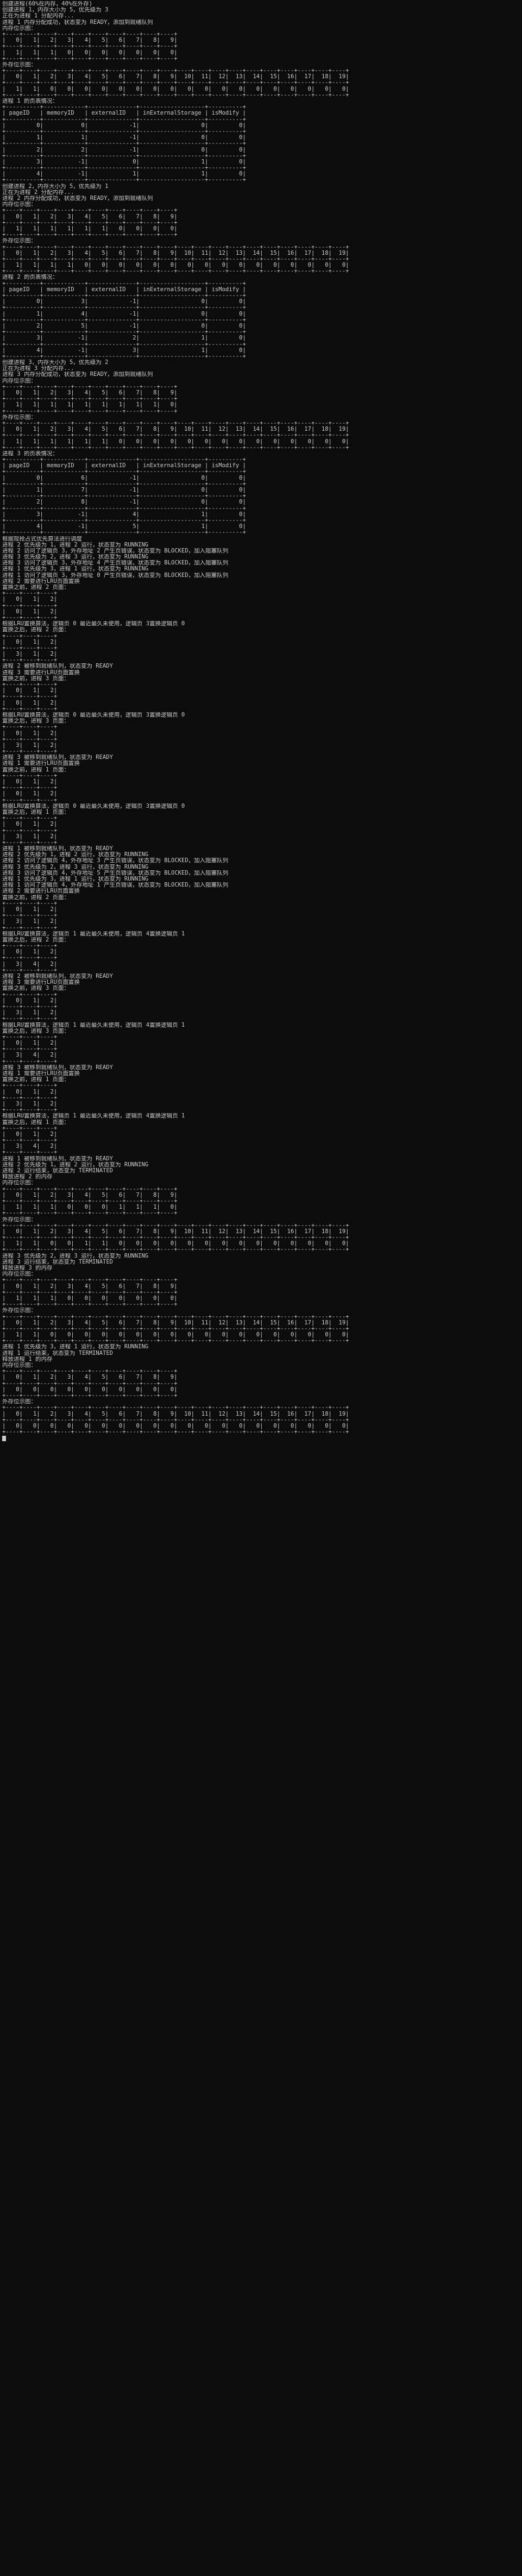 Image resolution: width=522 pixels, height=2576 pixels. Describe the element at coordinates (27, 1177) in the screenshot. I see `console-line: 释放进程 2 的内存` at that location.